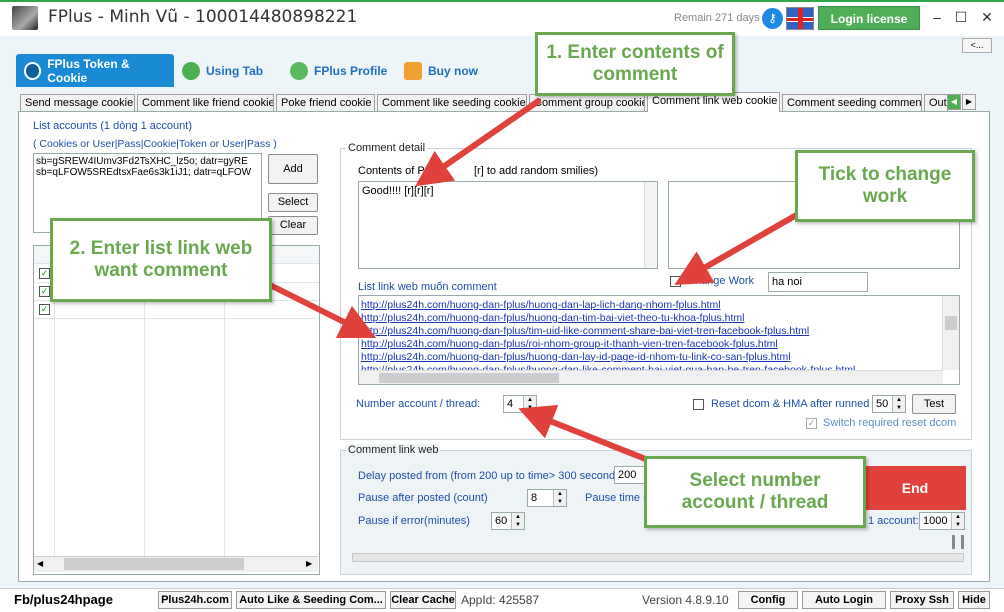 Image resolution: width=1004 pixels, height=612 pixels. Describe the element at coordinates (584, 433) in the screenshot. I see `arrow-to-thread` at that location.